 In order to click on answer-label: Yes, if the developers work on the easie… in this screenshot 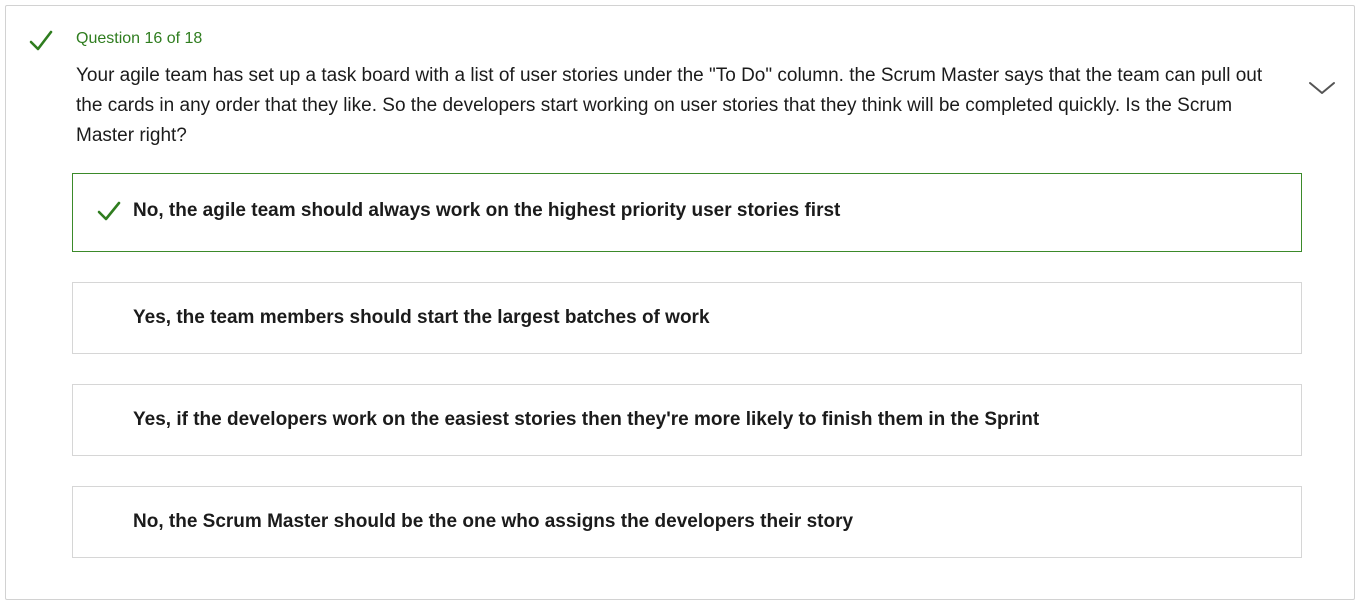, I will do `click(586, 419)`.